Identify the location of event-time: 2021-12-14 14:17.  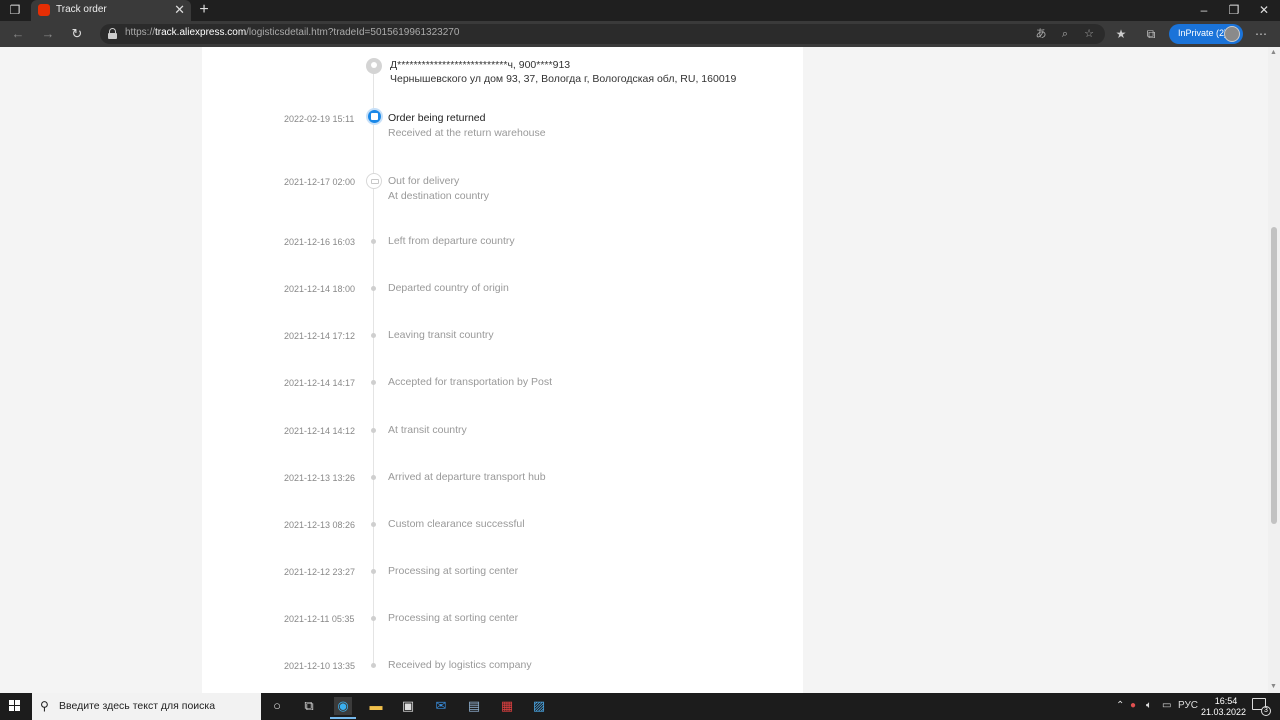
(320, 383).